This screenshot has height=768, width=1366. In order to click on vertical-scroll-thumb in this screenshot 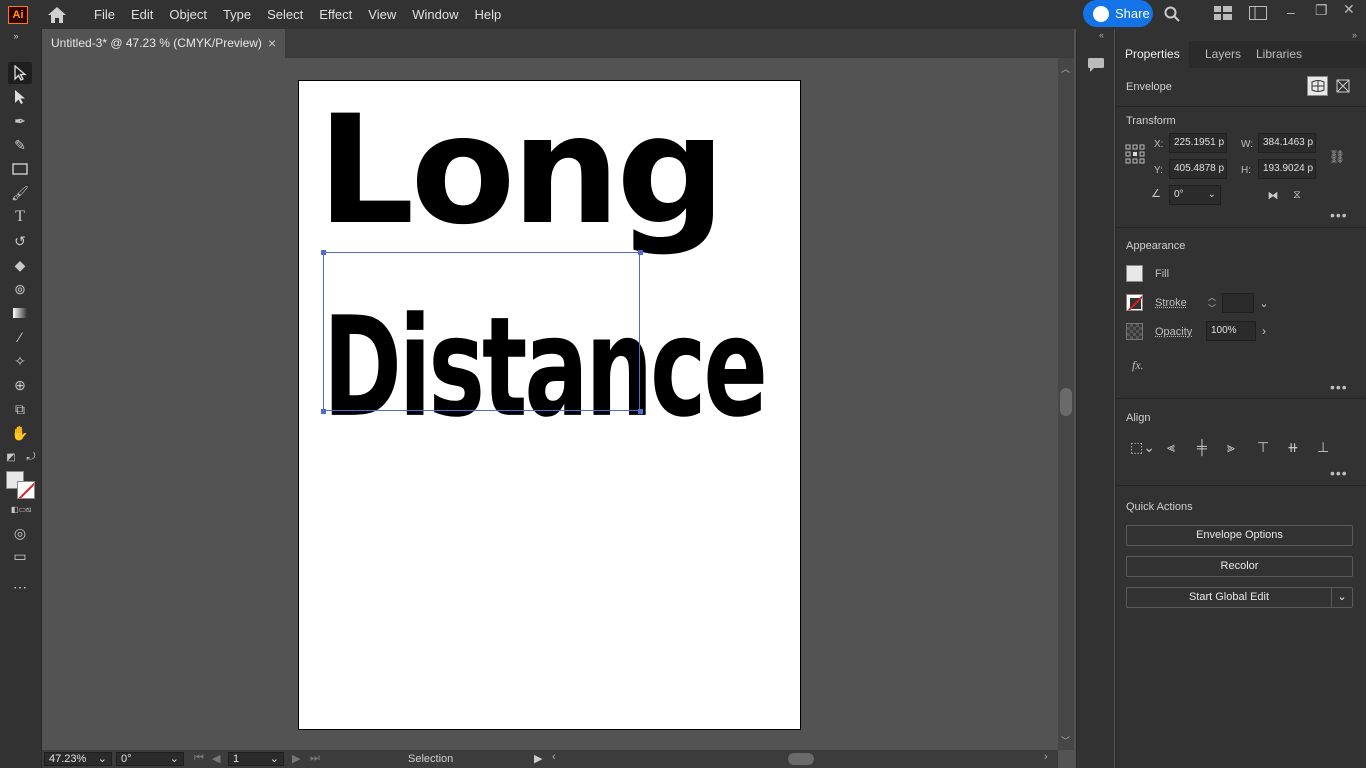, I will do `click(1066, 402)`.